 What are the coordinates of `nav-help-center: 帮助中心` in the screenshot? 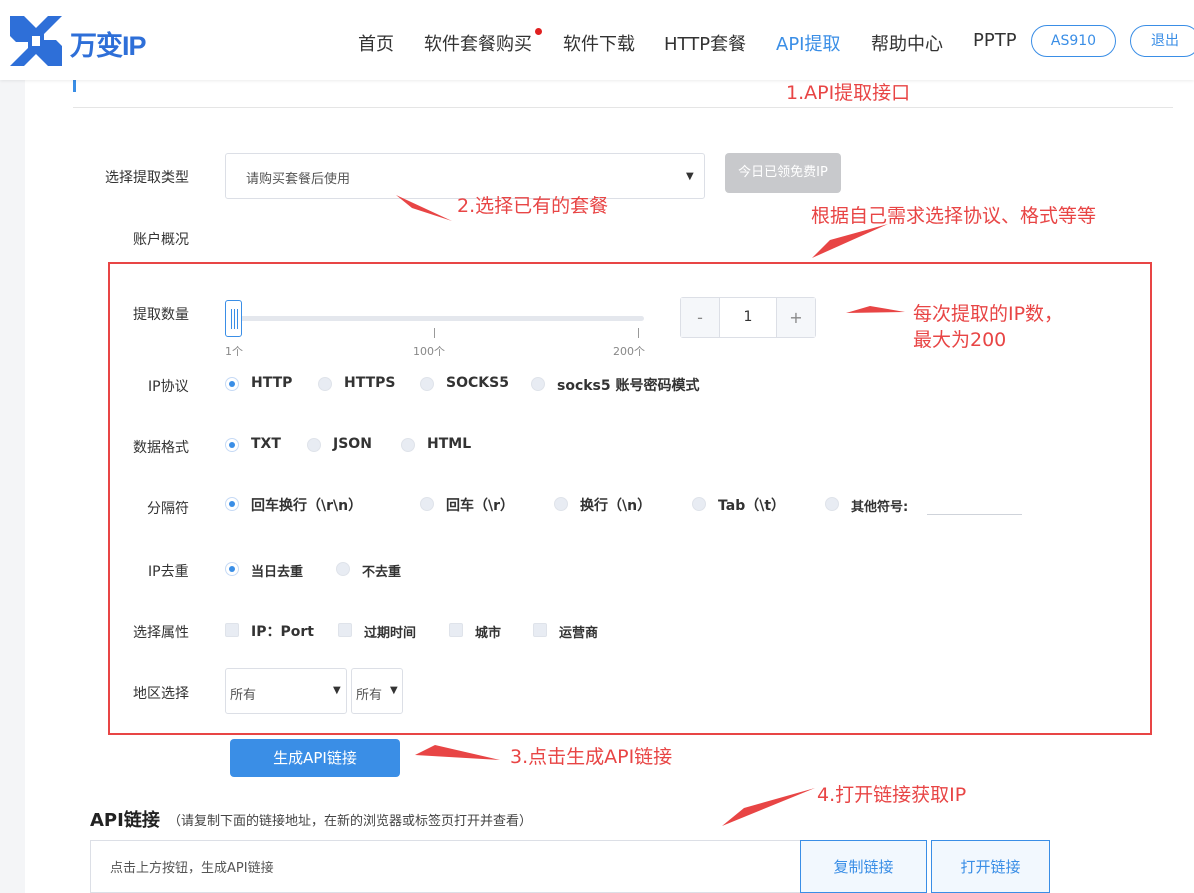 It's located at (907, 43).